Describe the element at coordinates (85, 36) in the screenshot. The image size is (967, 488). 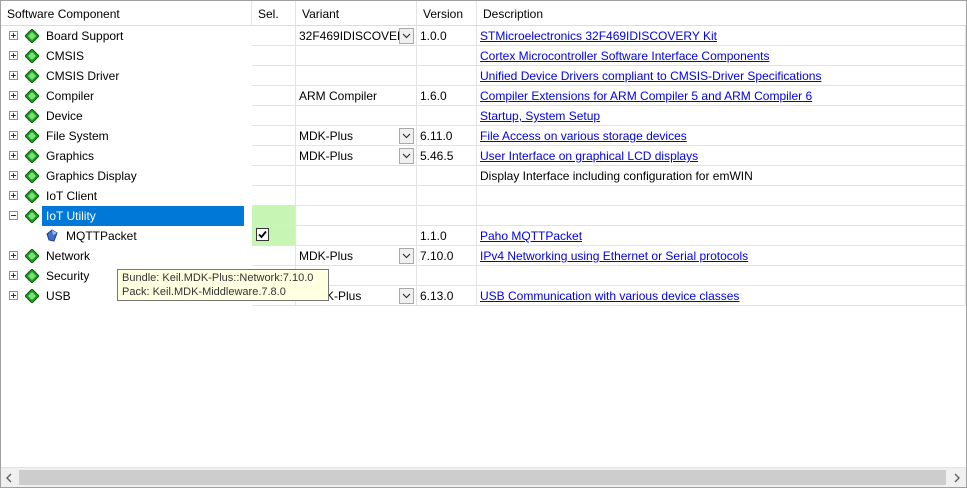
I see `component-name: Board Support` at that location.